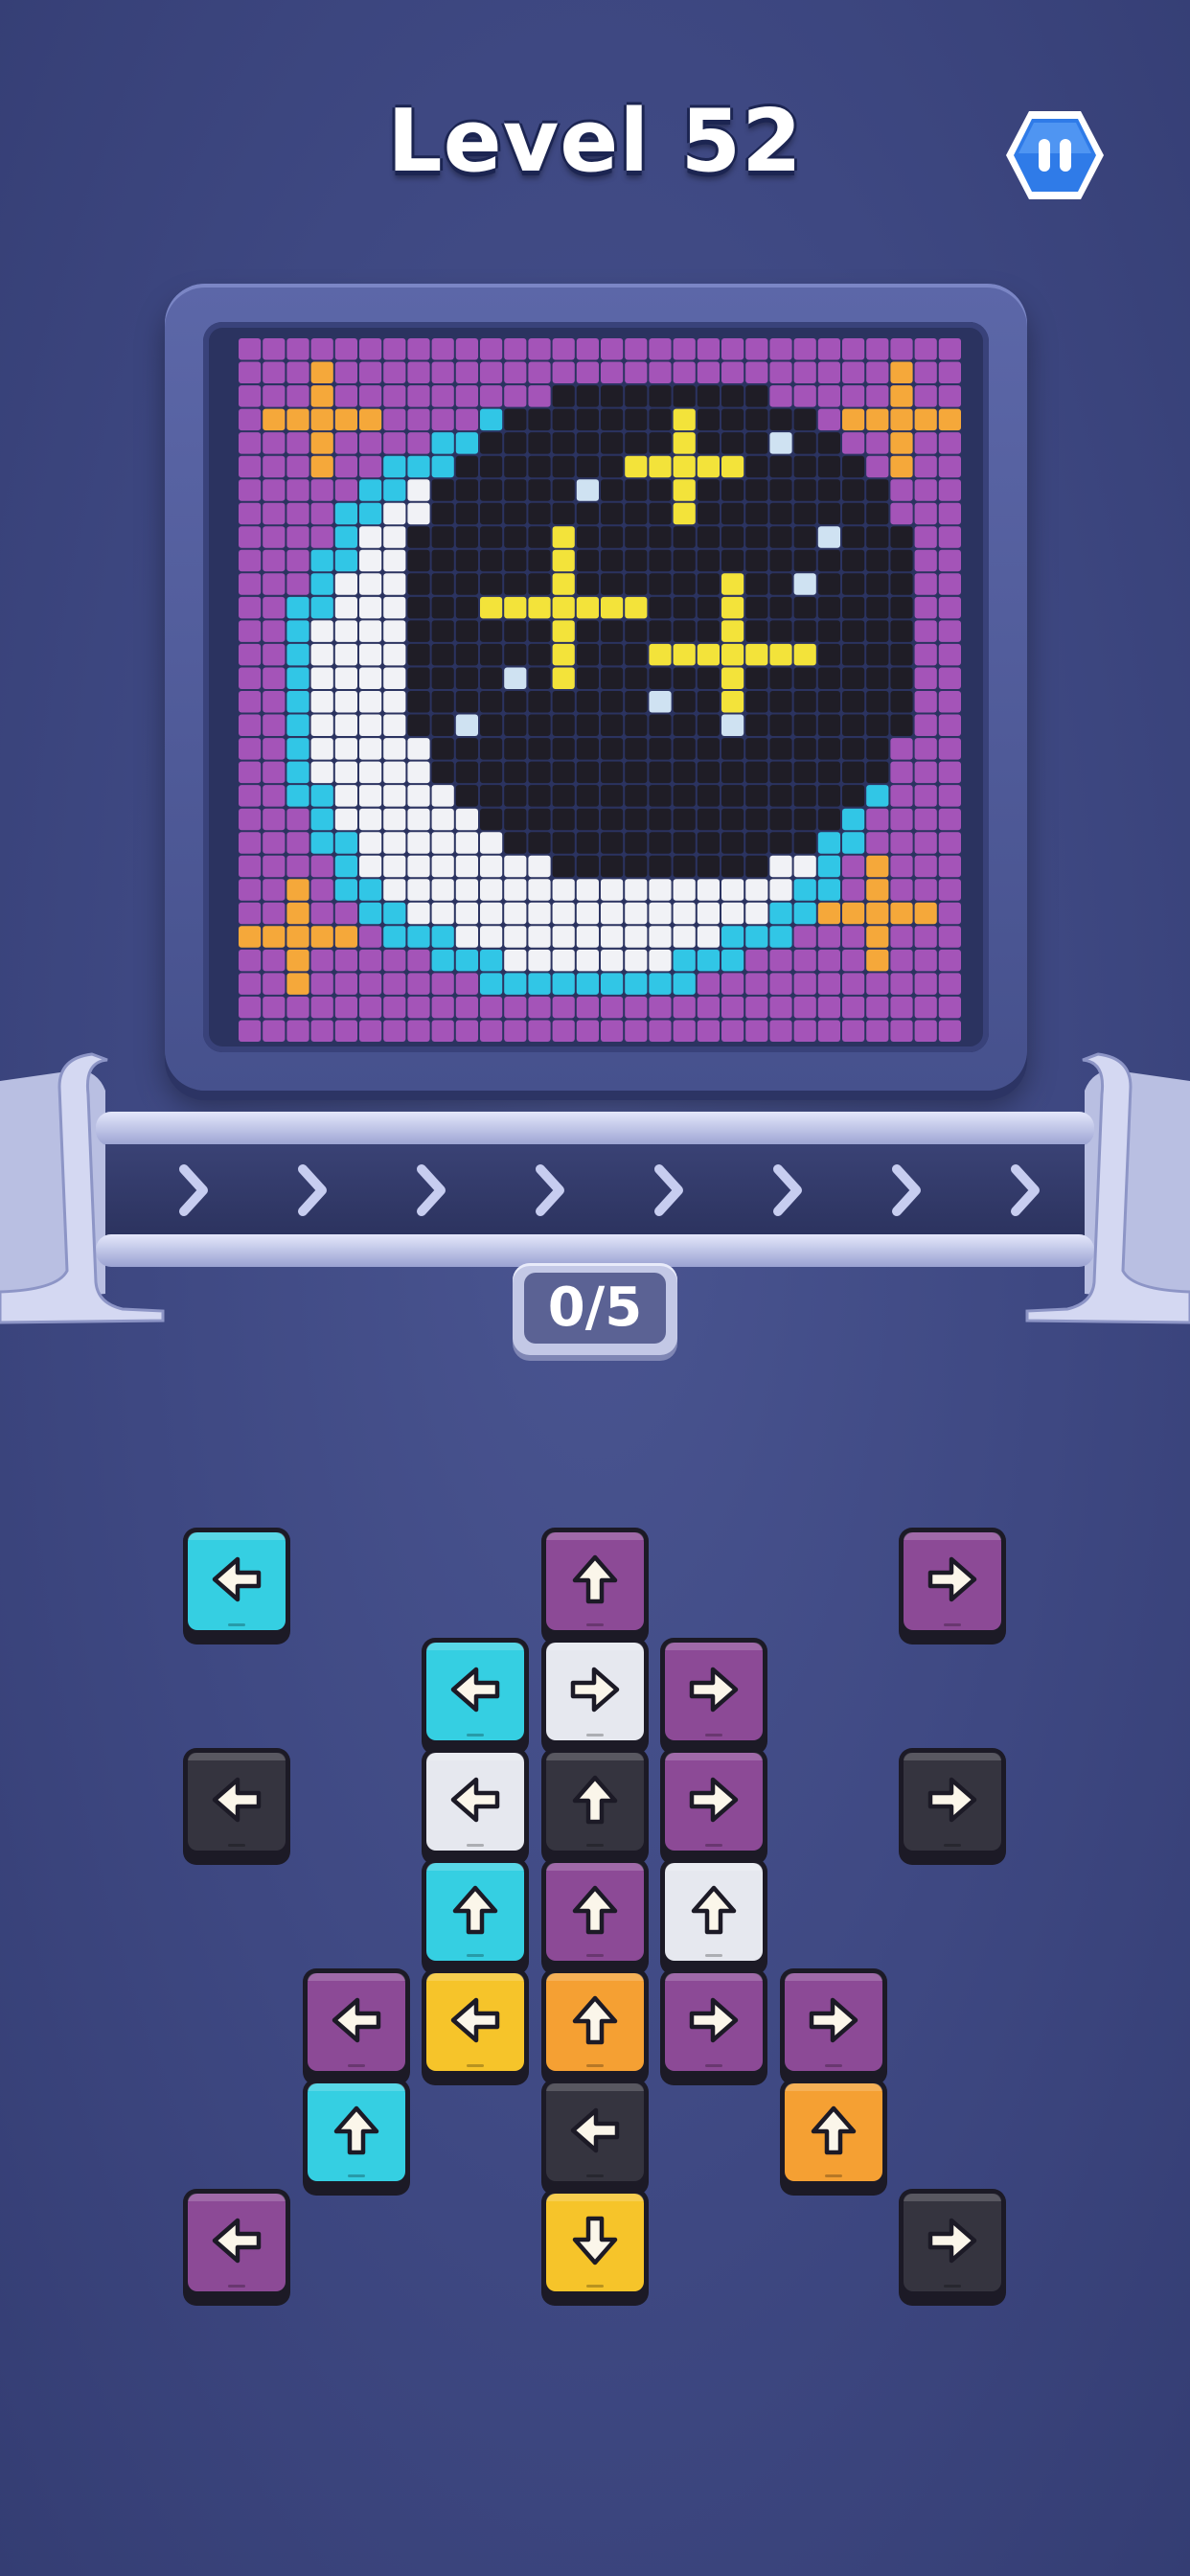 This screenshot has height=2576, width=1190. I want to click on arrow-tile-yellow-down, so click(594, 2248).